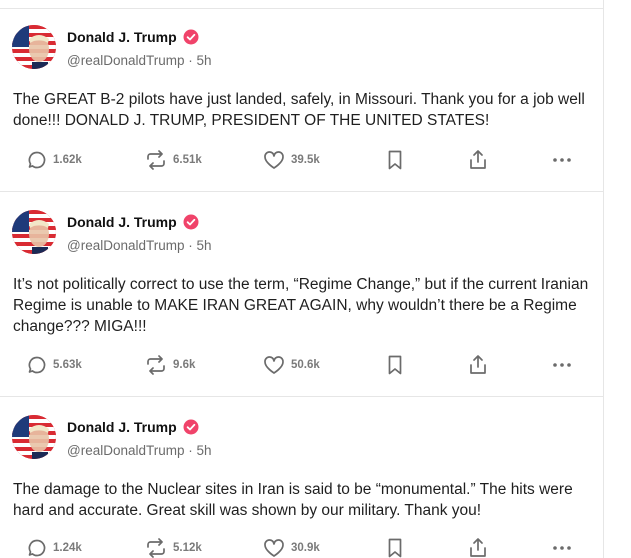 The width and height of the screenshot is (631, 558). I want to click on like-button: 30.9k, so click(291, 547).